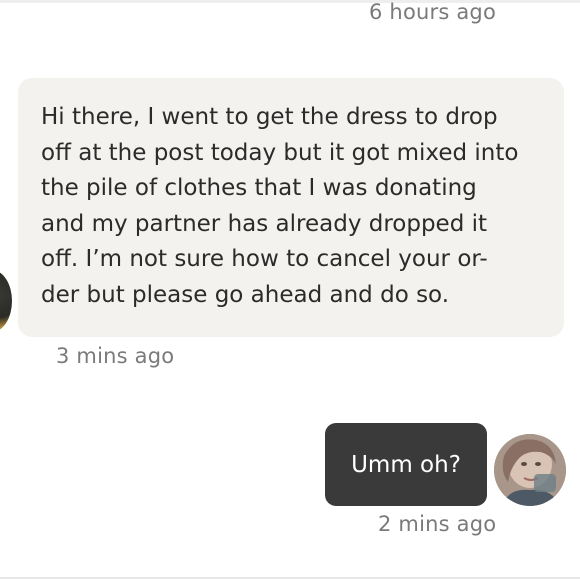 Image resolution: width=580 pixels, height=579 pixels. What do you see at coordinates (433, 12) in the screenshot?
I see `message-timestamp: 6 hours ago` at bounding box center [433, 12].